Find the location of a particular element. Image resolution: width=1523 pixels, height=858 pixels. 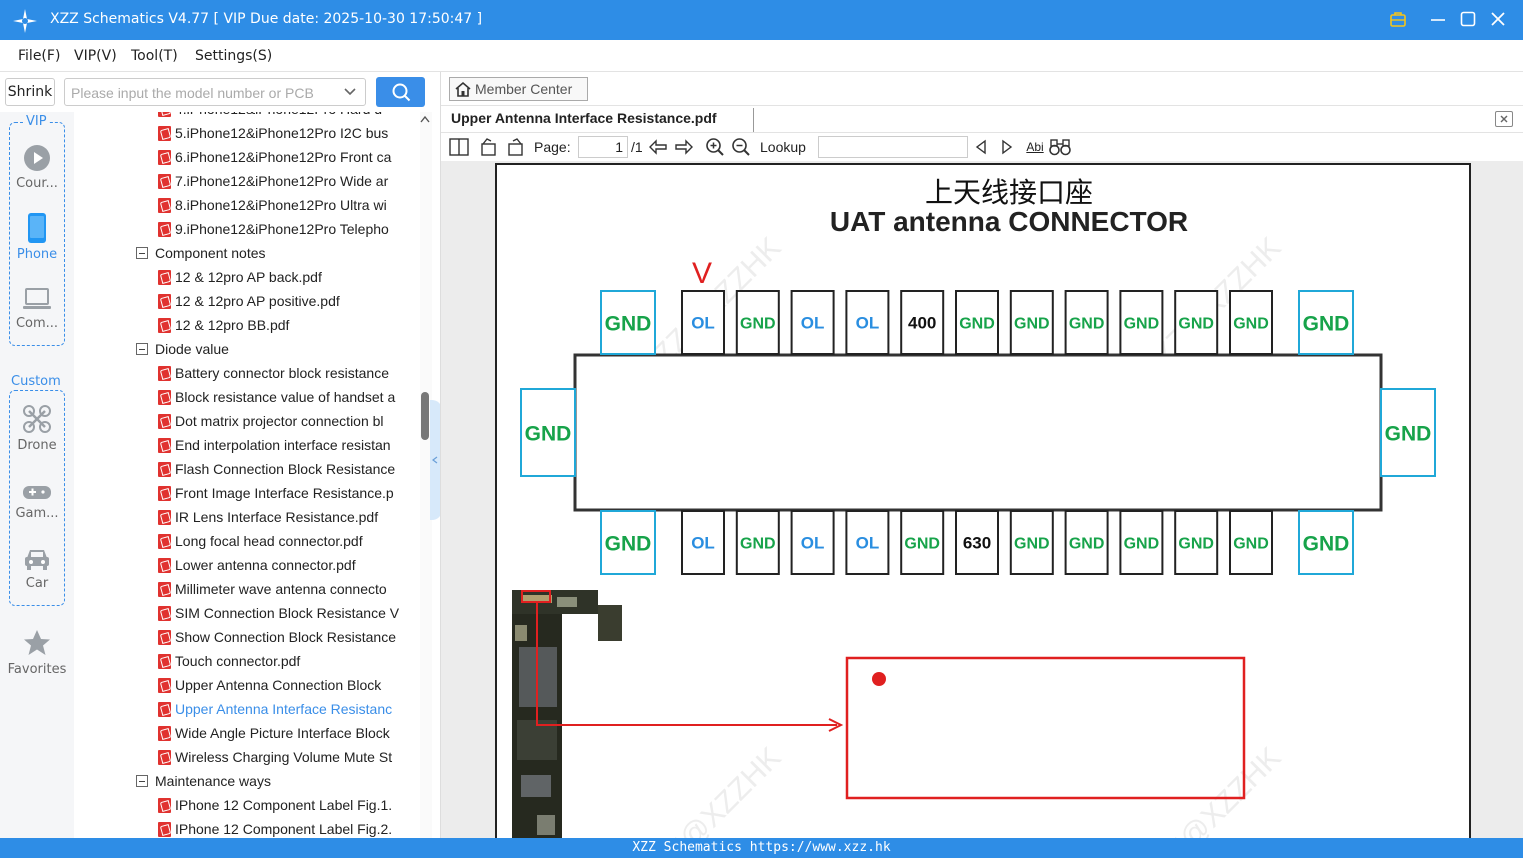

tree-file-item: 12 & 12pro AP positive.pdf is located at coordinates (247, 302).